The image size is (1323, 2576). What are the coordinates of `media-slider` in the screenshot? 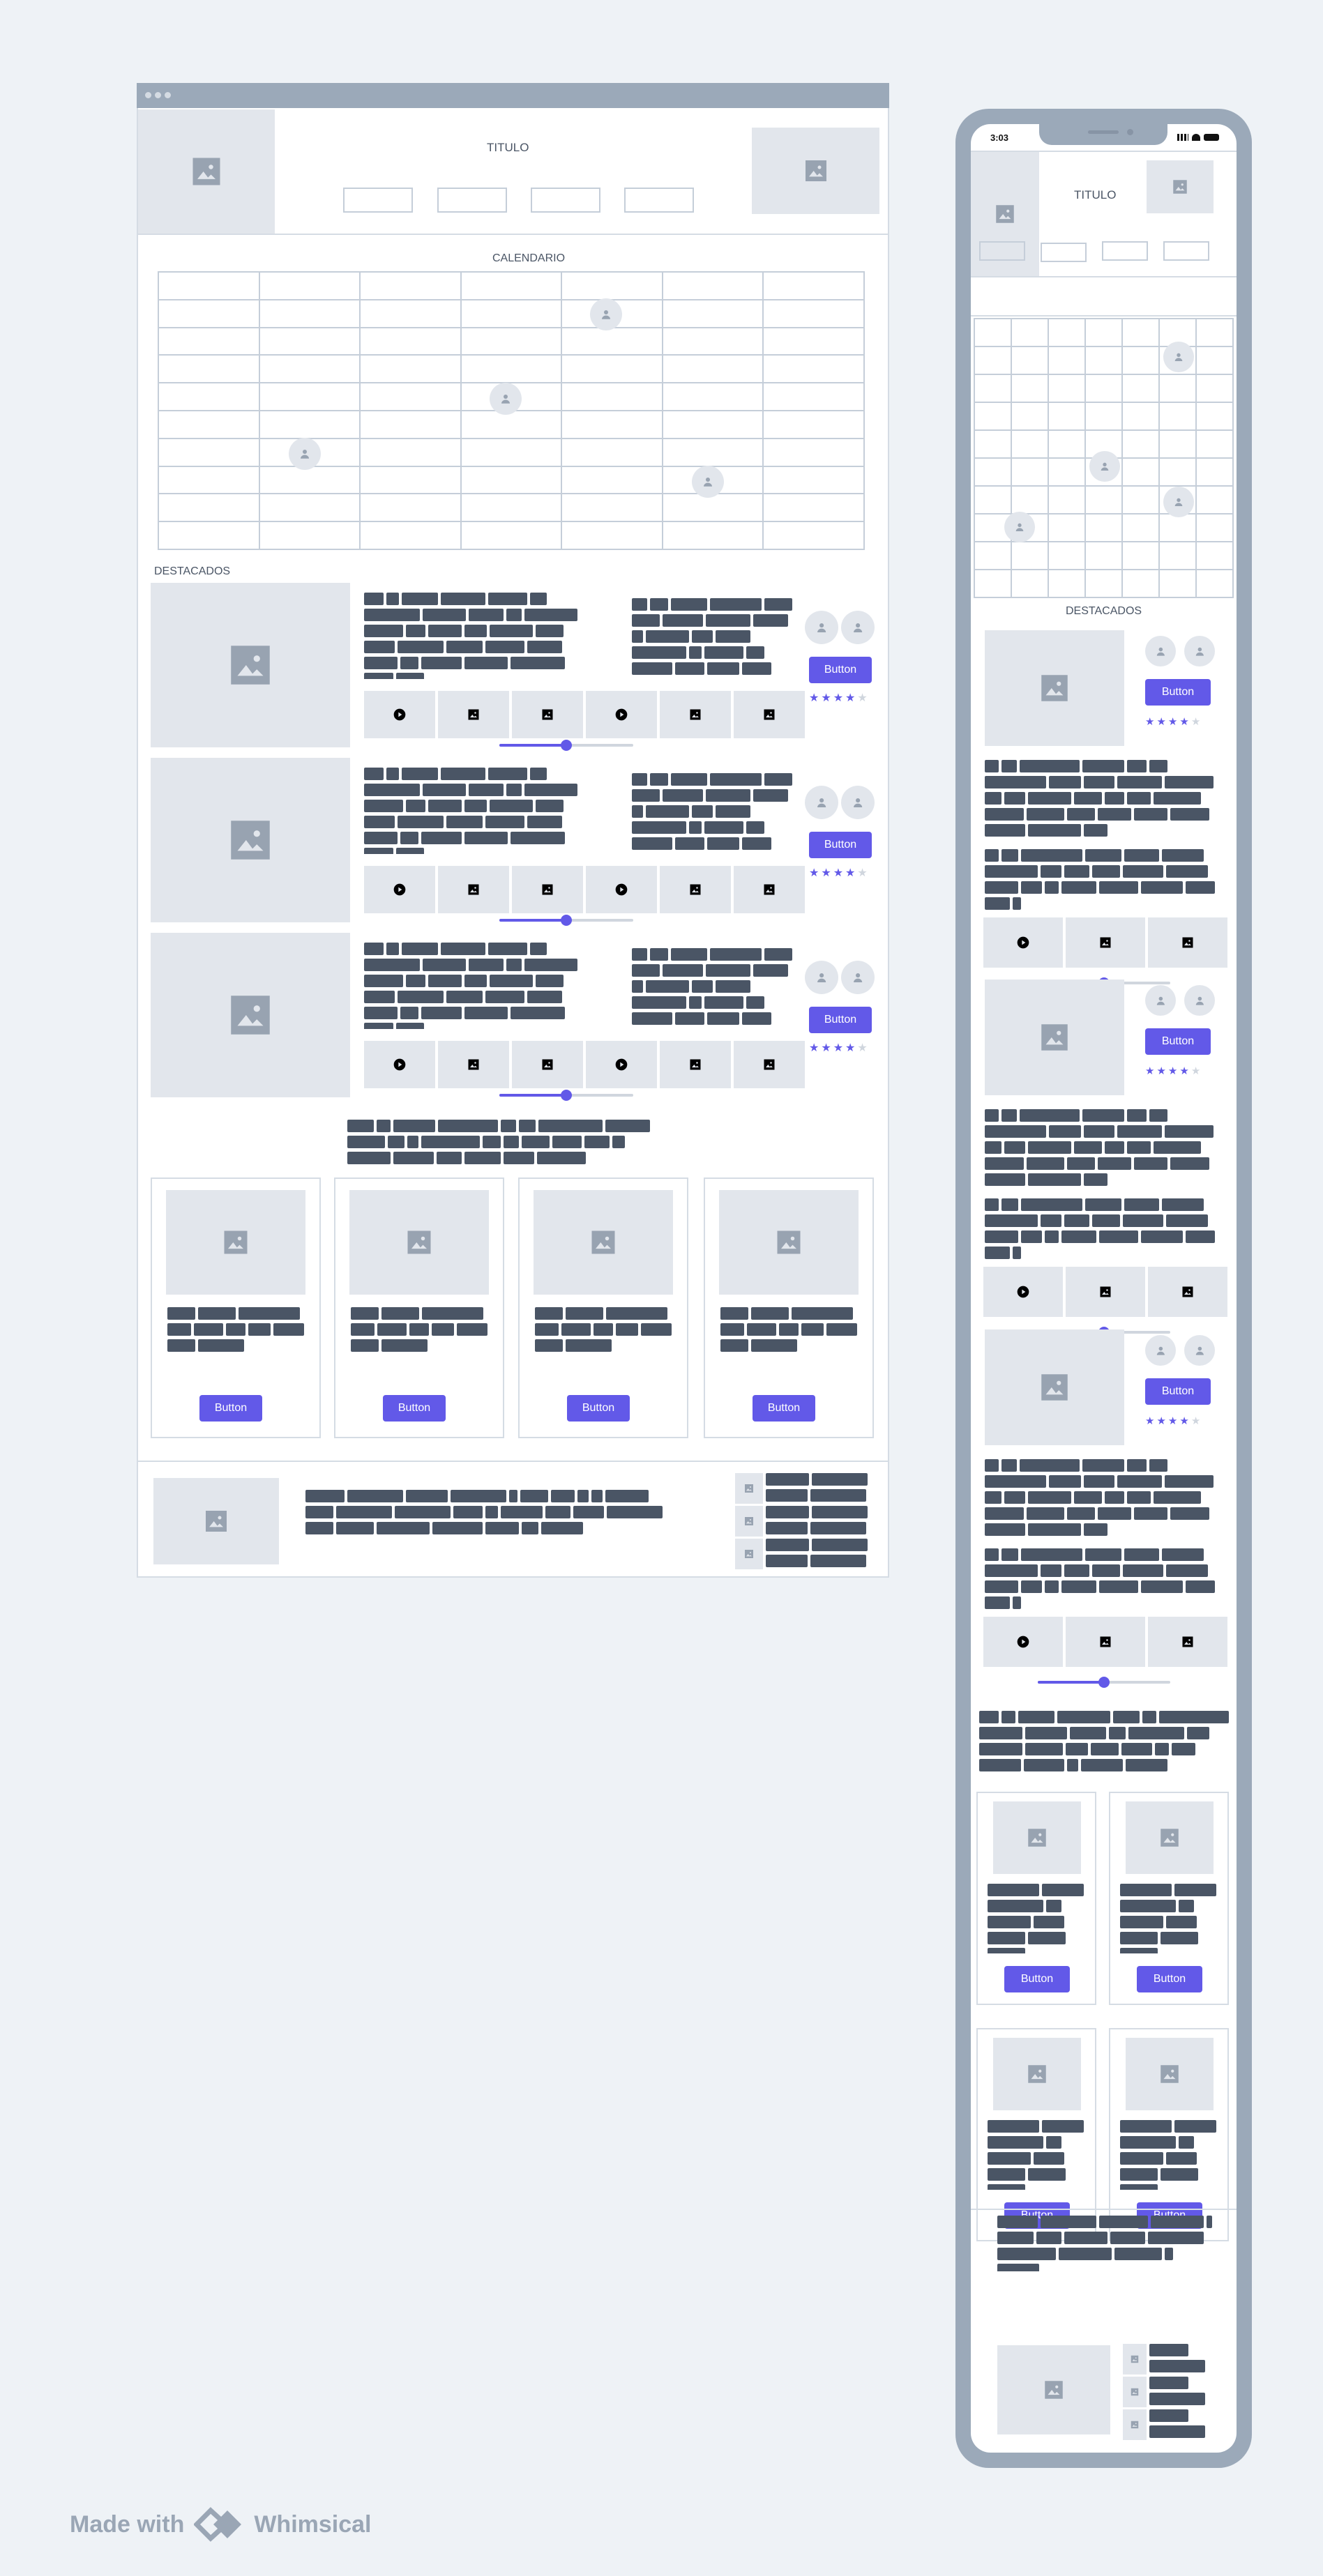 It's located at (566, 921).